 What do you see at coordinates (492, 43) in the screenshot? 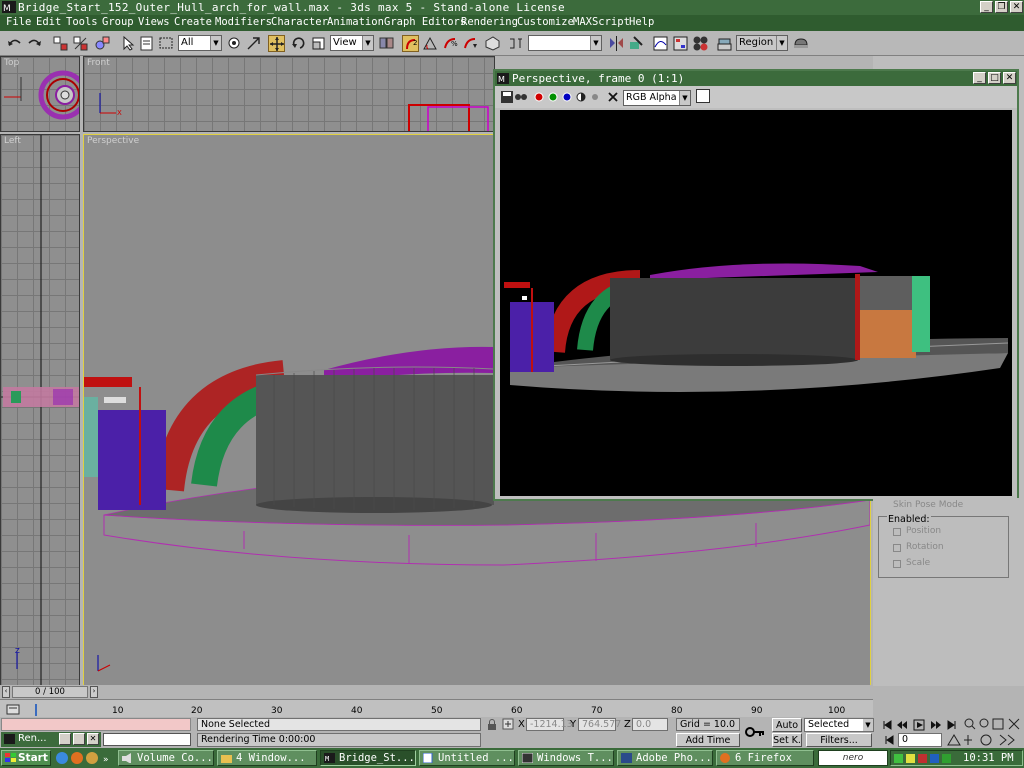
I see `edit-named-selection-icon` at bounding box center [492, 43].